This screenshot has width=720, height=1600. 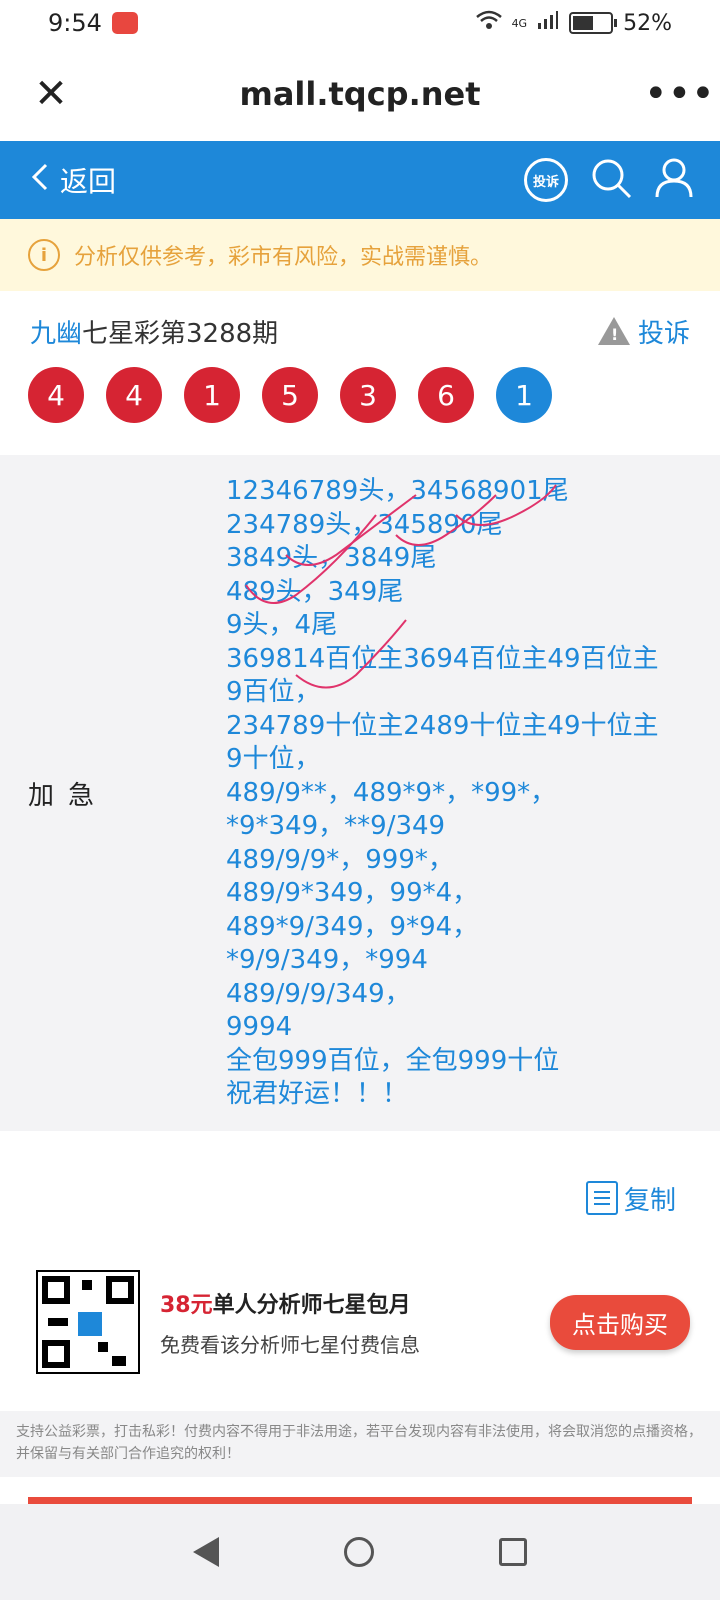 I want to click on notification-icon, so click(x=124, y=23).